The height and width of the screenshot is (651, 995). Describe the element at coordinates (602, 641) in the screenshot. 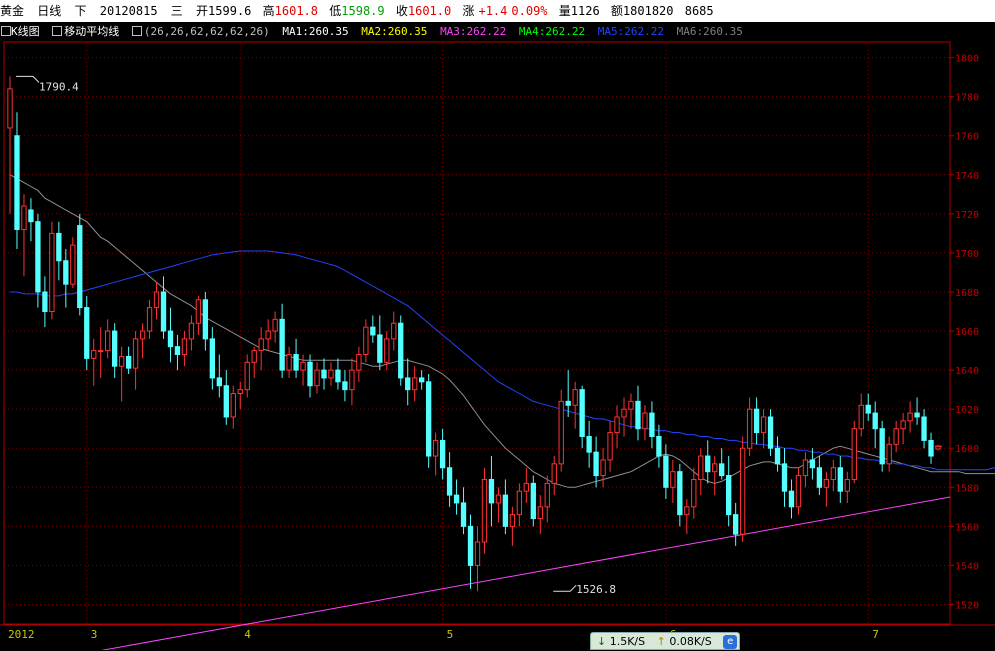

I see `download-arrow-icon: ↓` at that location.